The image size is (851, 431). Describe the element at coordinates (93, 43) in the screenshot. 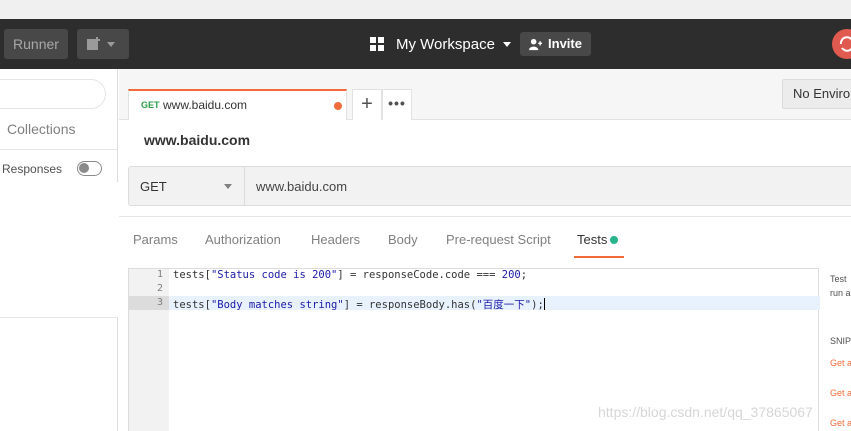

I see `new-window-icon` at that location.